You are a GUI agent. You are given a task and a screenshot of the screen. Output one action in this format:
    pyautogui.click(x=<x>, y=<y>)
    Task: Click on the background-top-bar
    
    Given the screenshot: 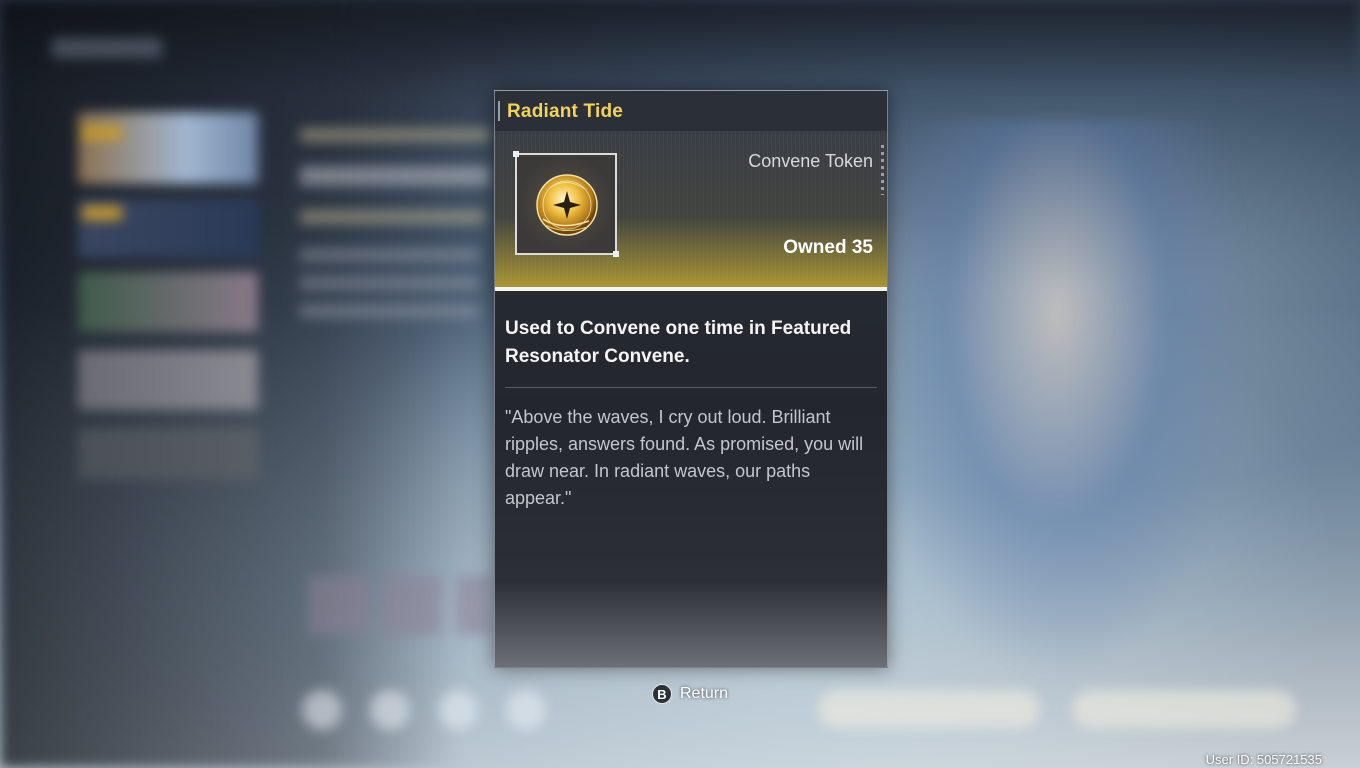 What is the action you would take?
    pyautogui.click(x=680, y=45)
    